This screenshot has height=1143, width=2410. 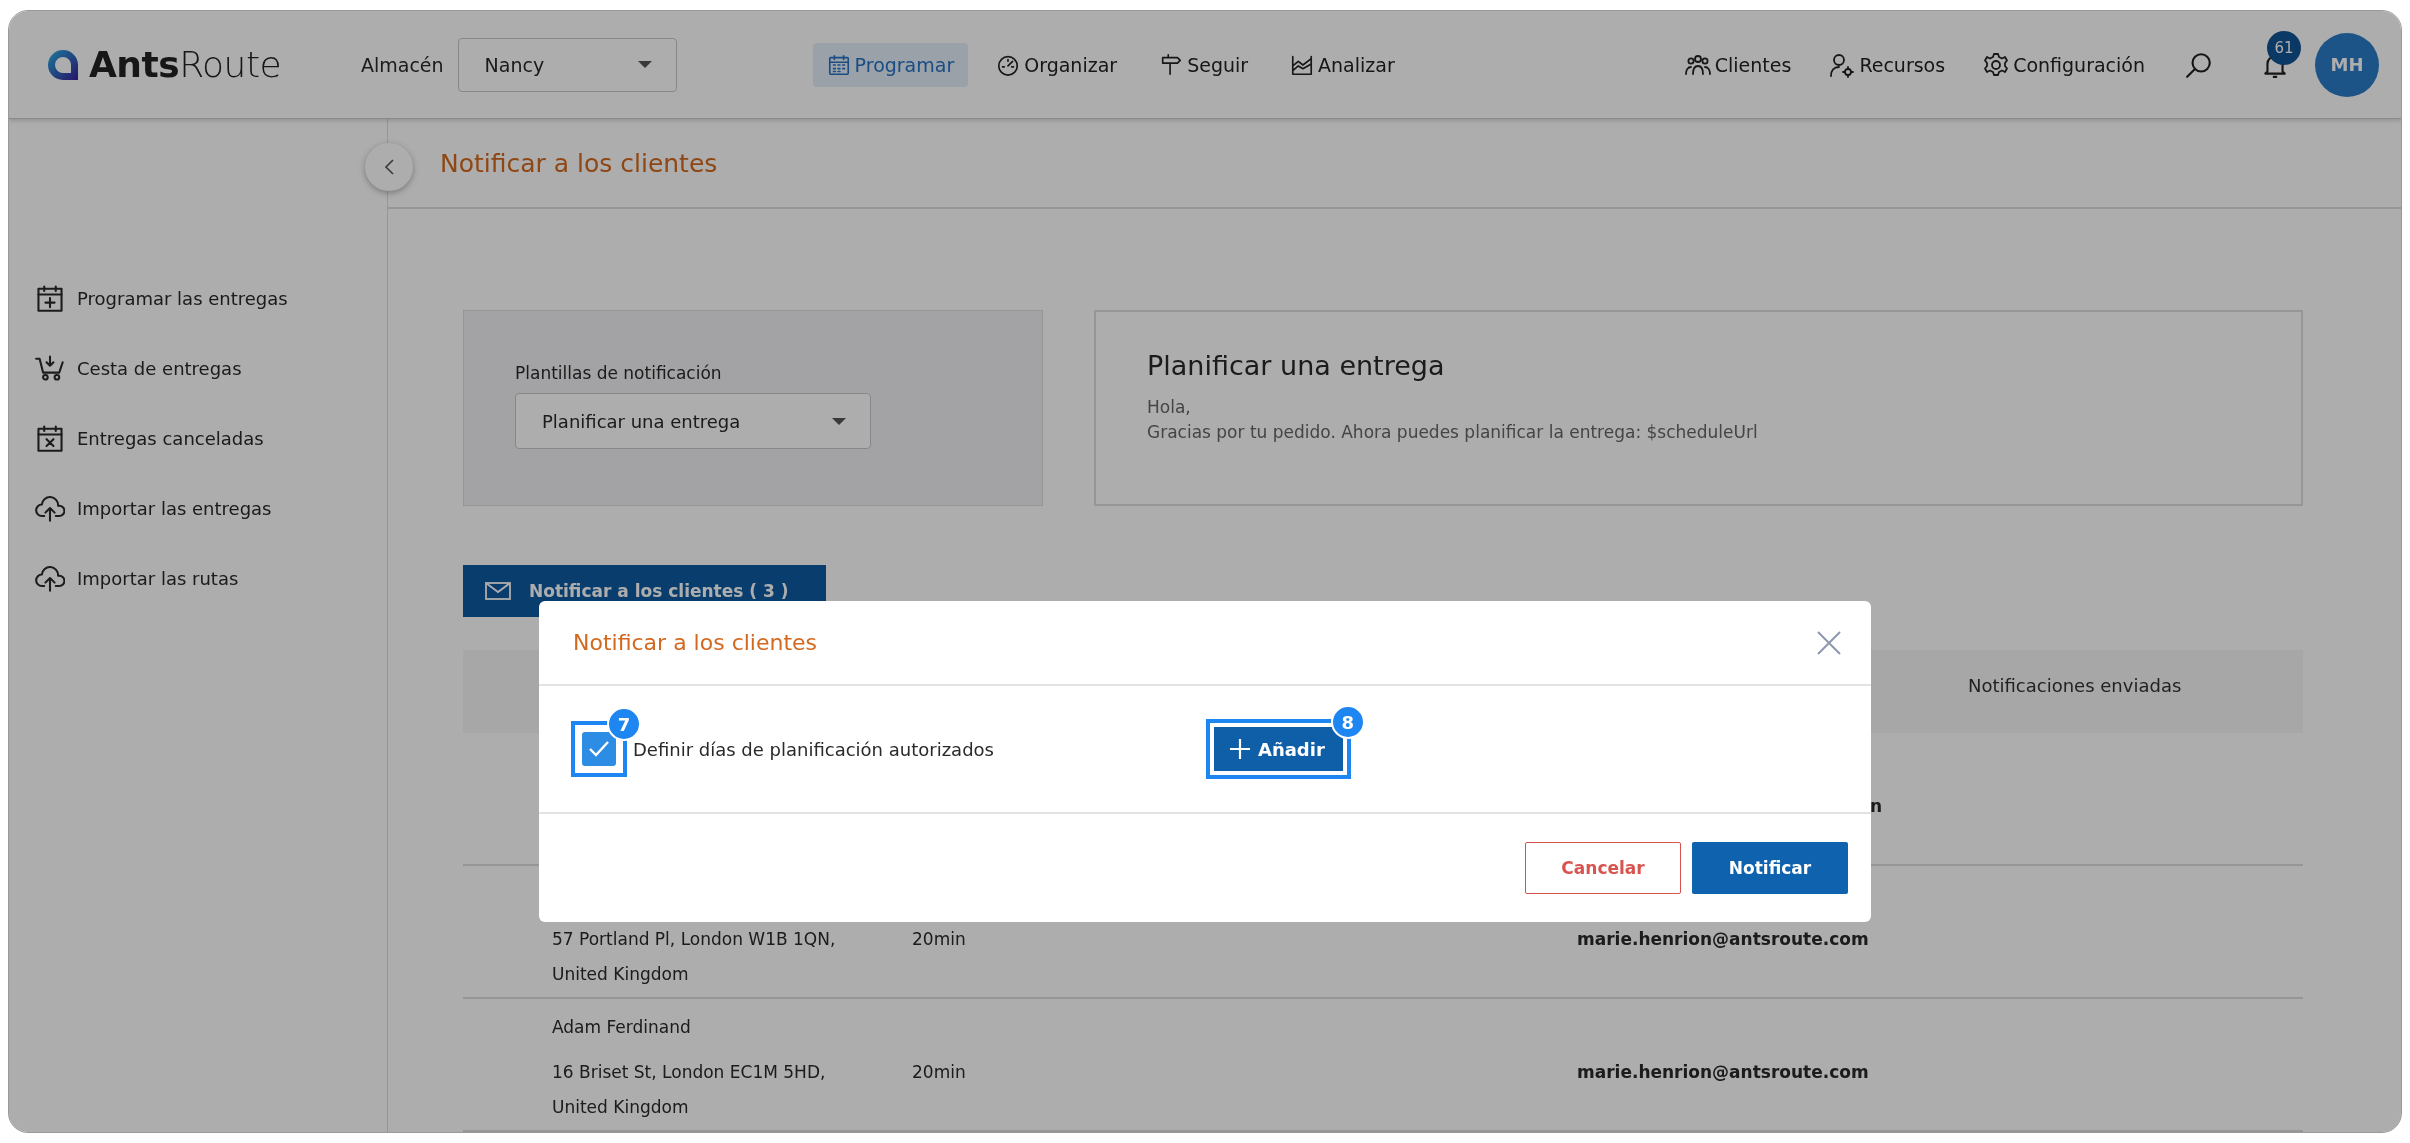 What do you see at coordinates (198, 368) in the screenshot?
I see `sidebar-item: Cesta de entregas` at bounding box center [198, 368].